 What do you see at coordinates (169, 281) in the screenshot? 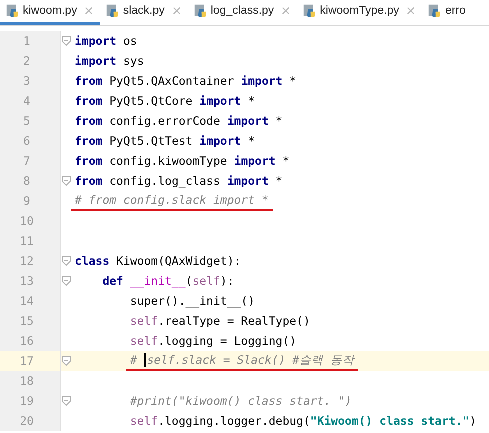
I see `code-line: def __init__(self):` at bounding box center [169, 281].